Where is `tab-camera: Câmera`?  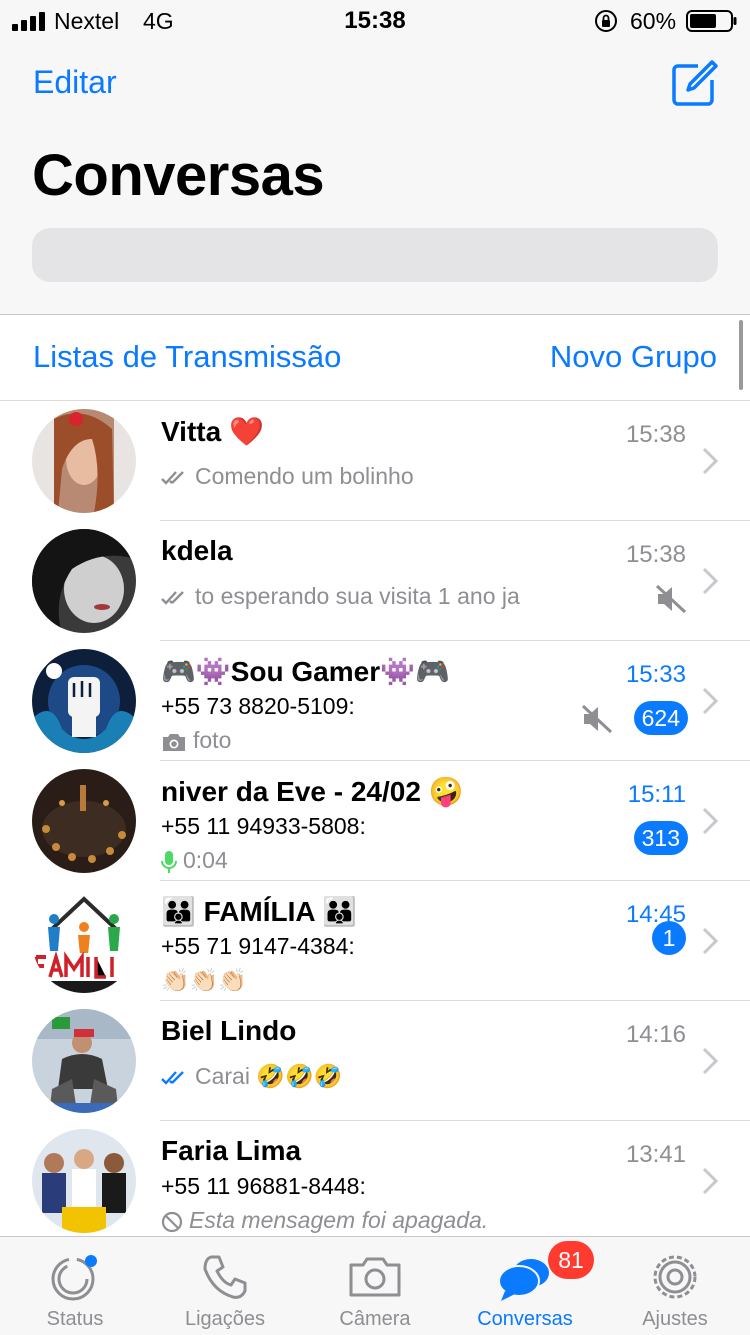
tab-camera: Câmera is located at coordinates (375, 1286).